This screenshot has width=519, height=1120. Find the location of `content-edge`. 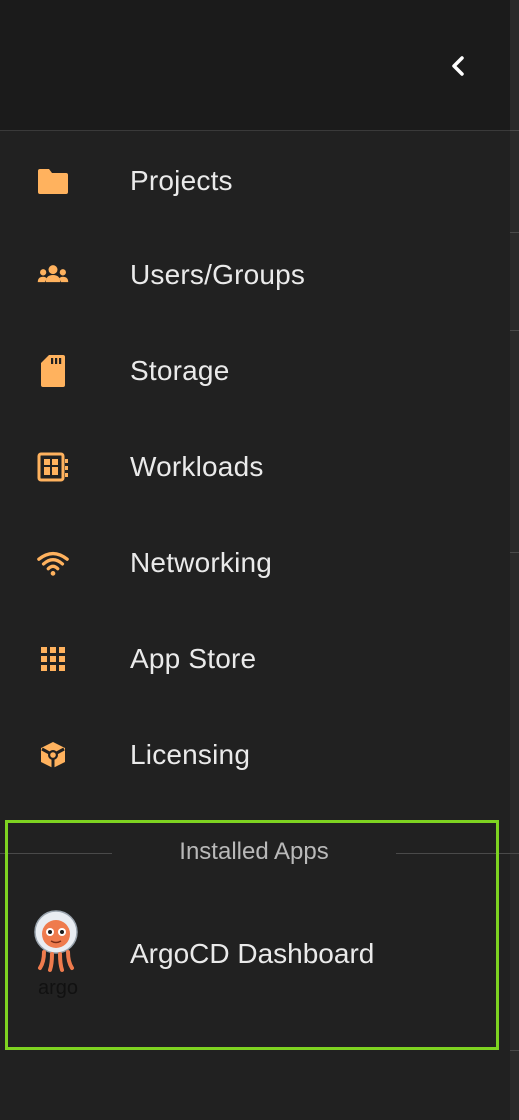

content-edge is located at coordinates (514, 560).